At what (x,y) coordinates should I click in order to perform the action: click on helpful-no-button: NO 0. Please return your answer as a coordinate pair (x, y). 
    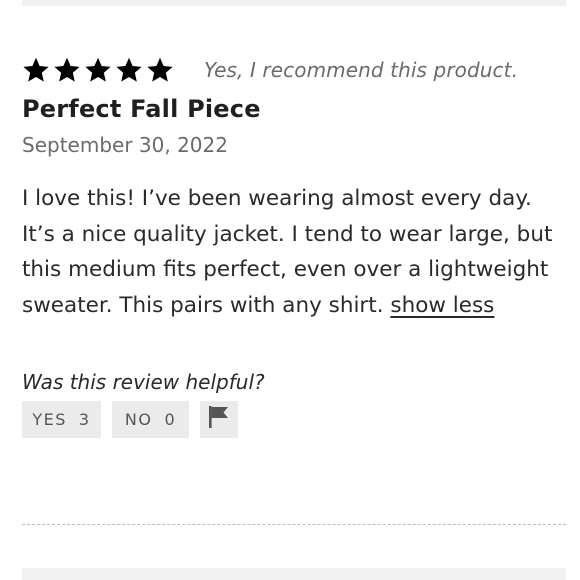
    Looking at the image, I should click on (150, 419).